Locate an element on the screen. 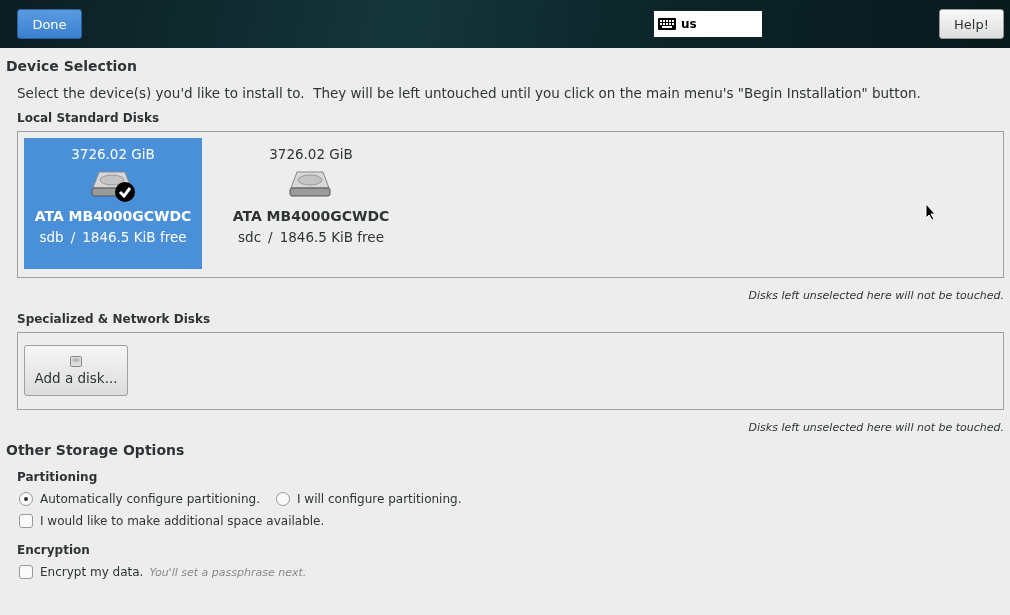  radio-option: I will configure partitioning. is located at coordinates (369, 499).